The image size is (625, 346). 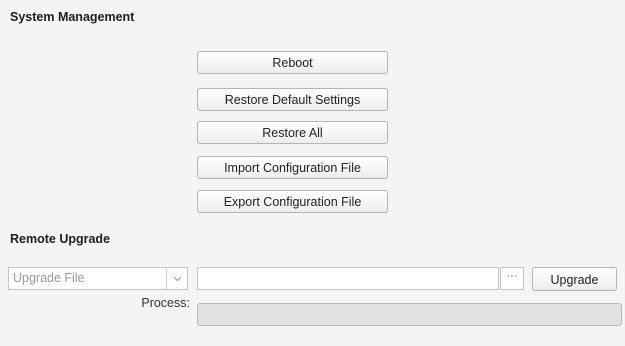 What do you see at coordinates (409, 314) in the screenshot?
I see `upgrade-progress-bar` at bounding box center [409, 314].